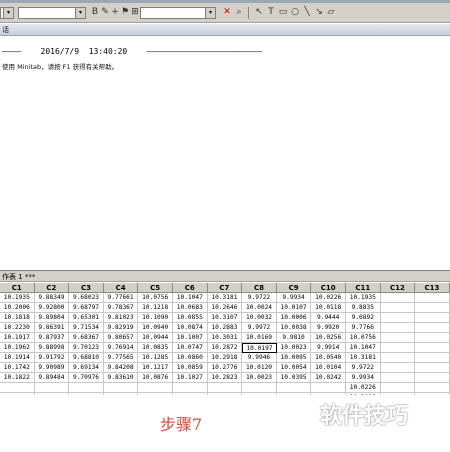  I want to click on bold-icon: B, so click(95, 12).